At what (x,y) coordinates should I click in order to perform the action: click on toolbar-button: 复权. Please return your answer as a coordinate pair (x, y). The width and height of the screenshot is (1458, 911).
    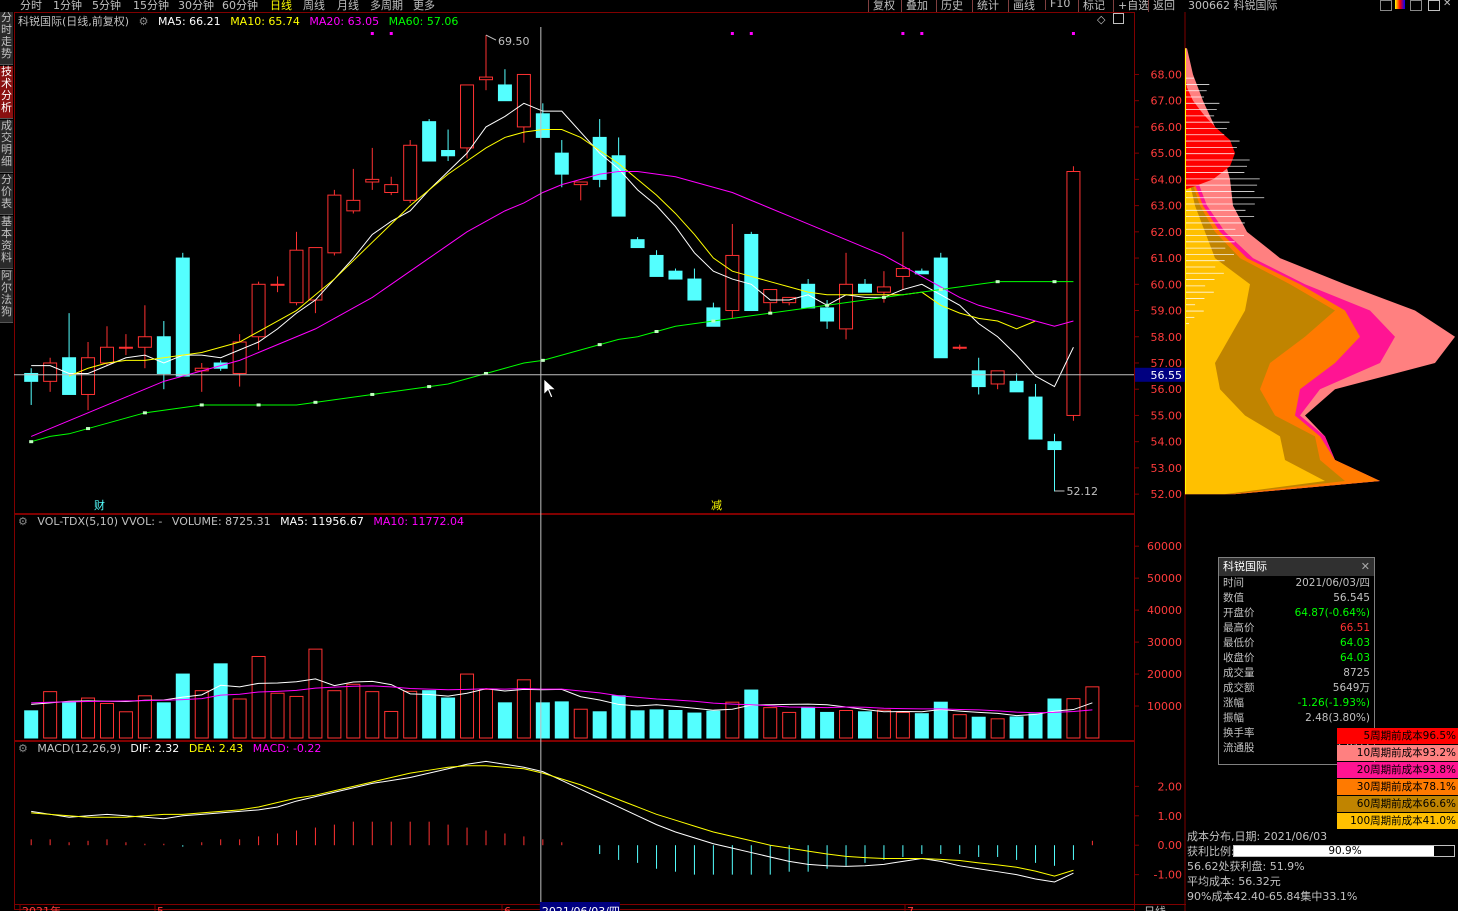
    Looking at the image, I should click on (883, 6).